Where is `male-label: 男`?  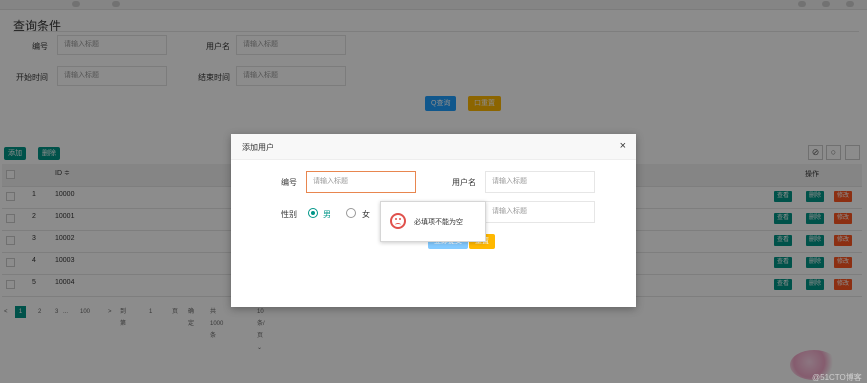
male-label: 男 is located at coordinates (327, 214).